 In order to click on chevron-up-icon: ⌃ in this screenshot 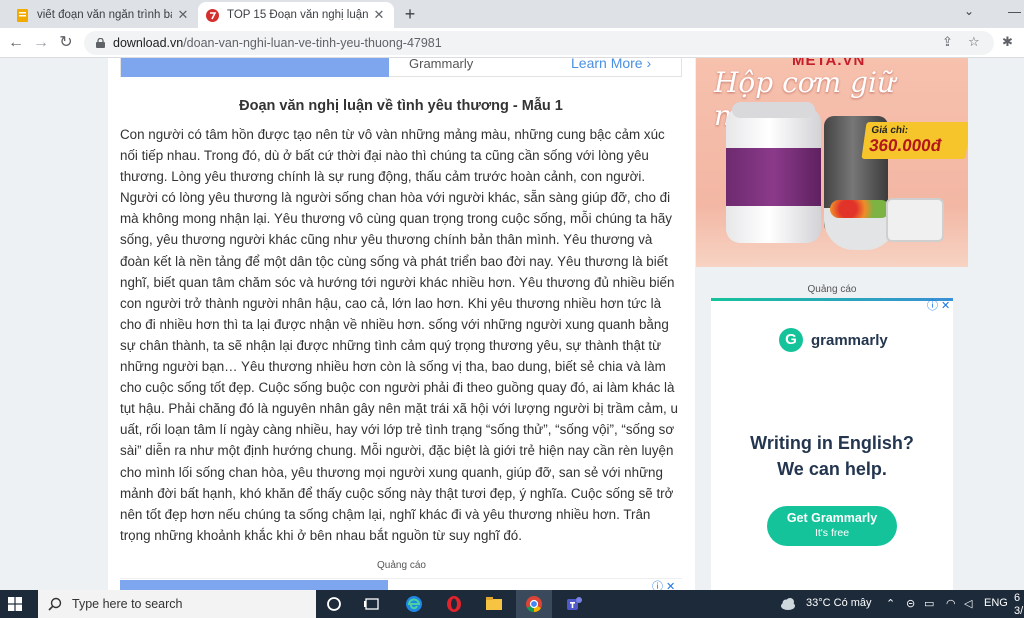, I will do `click(890, 603)`.